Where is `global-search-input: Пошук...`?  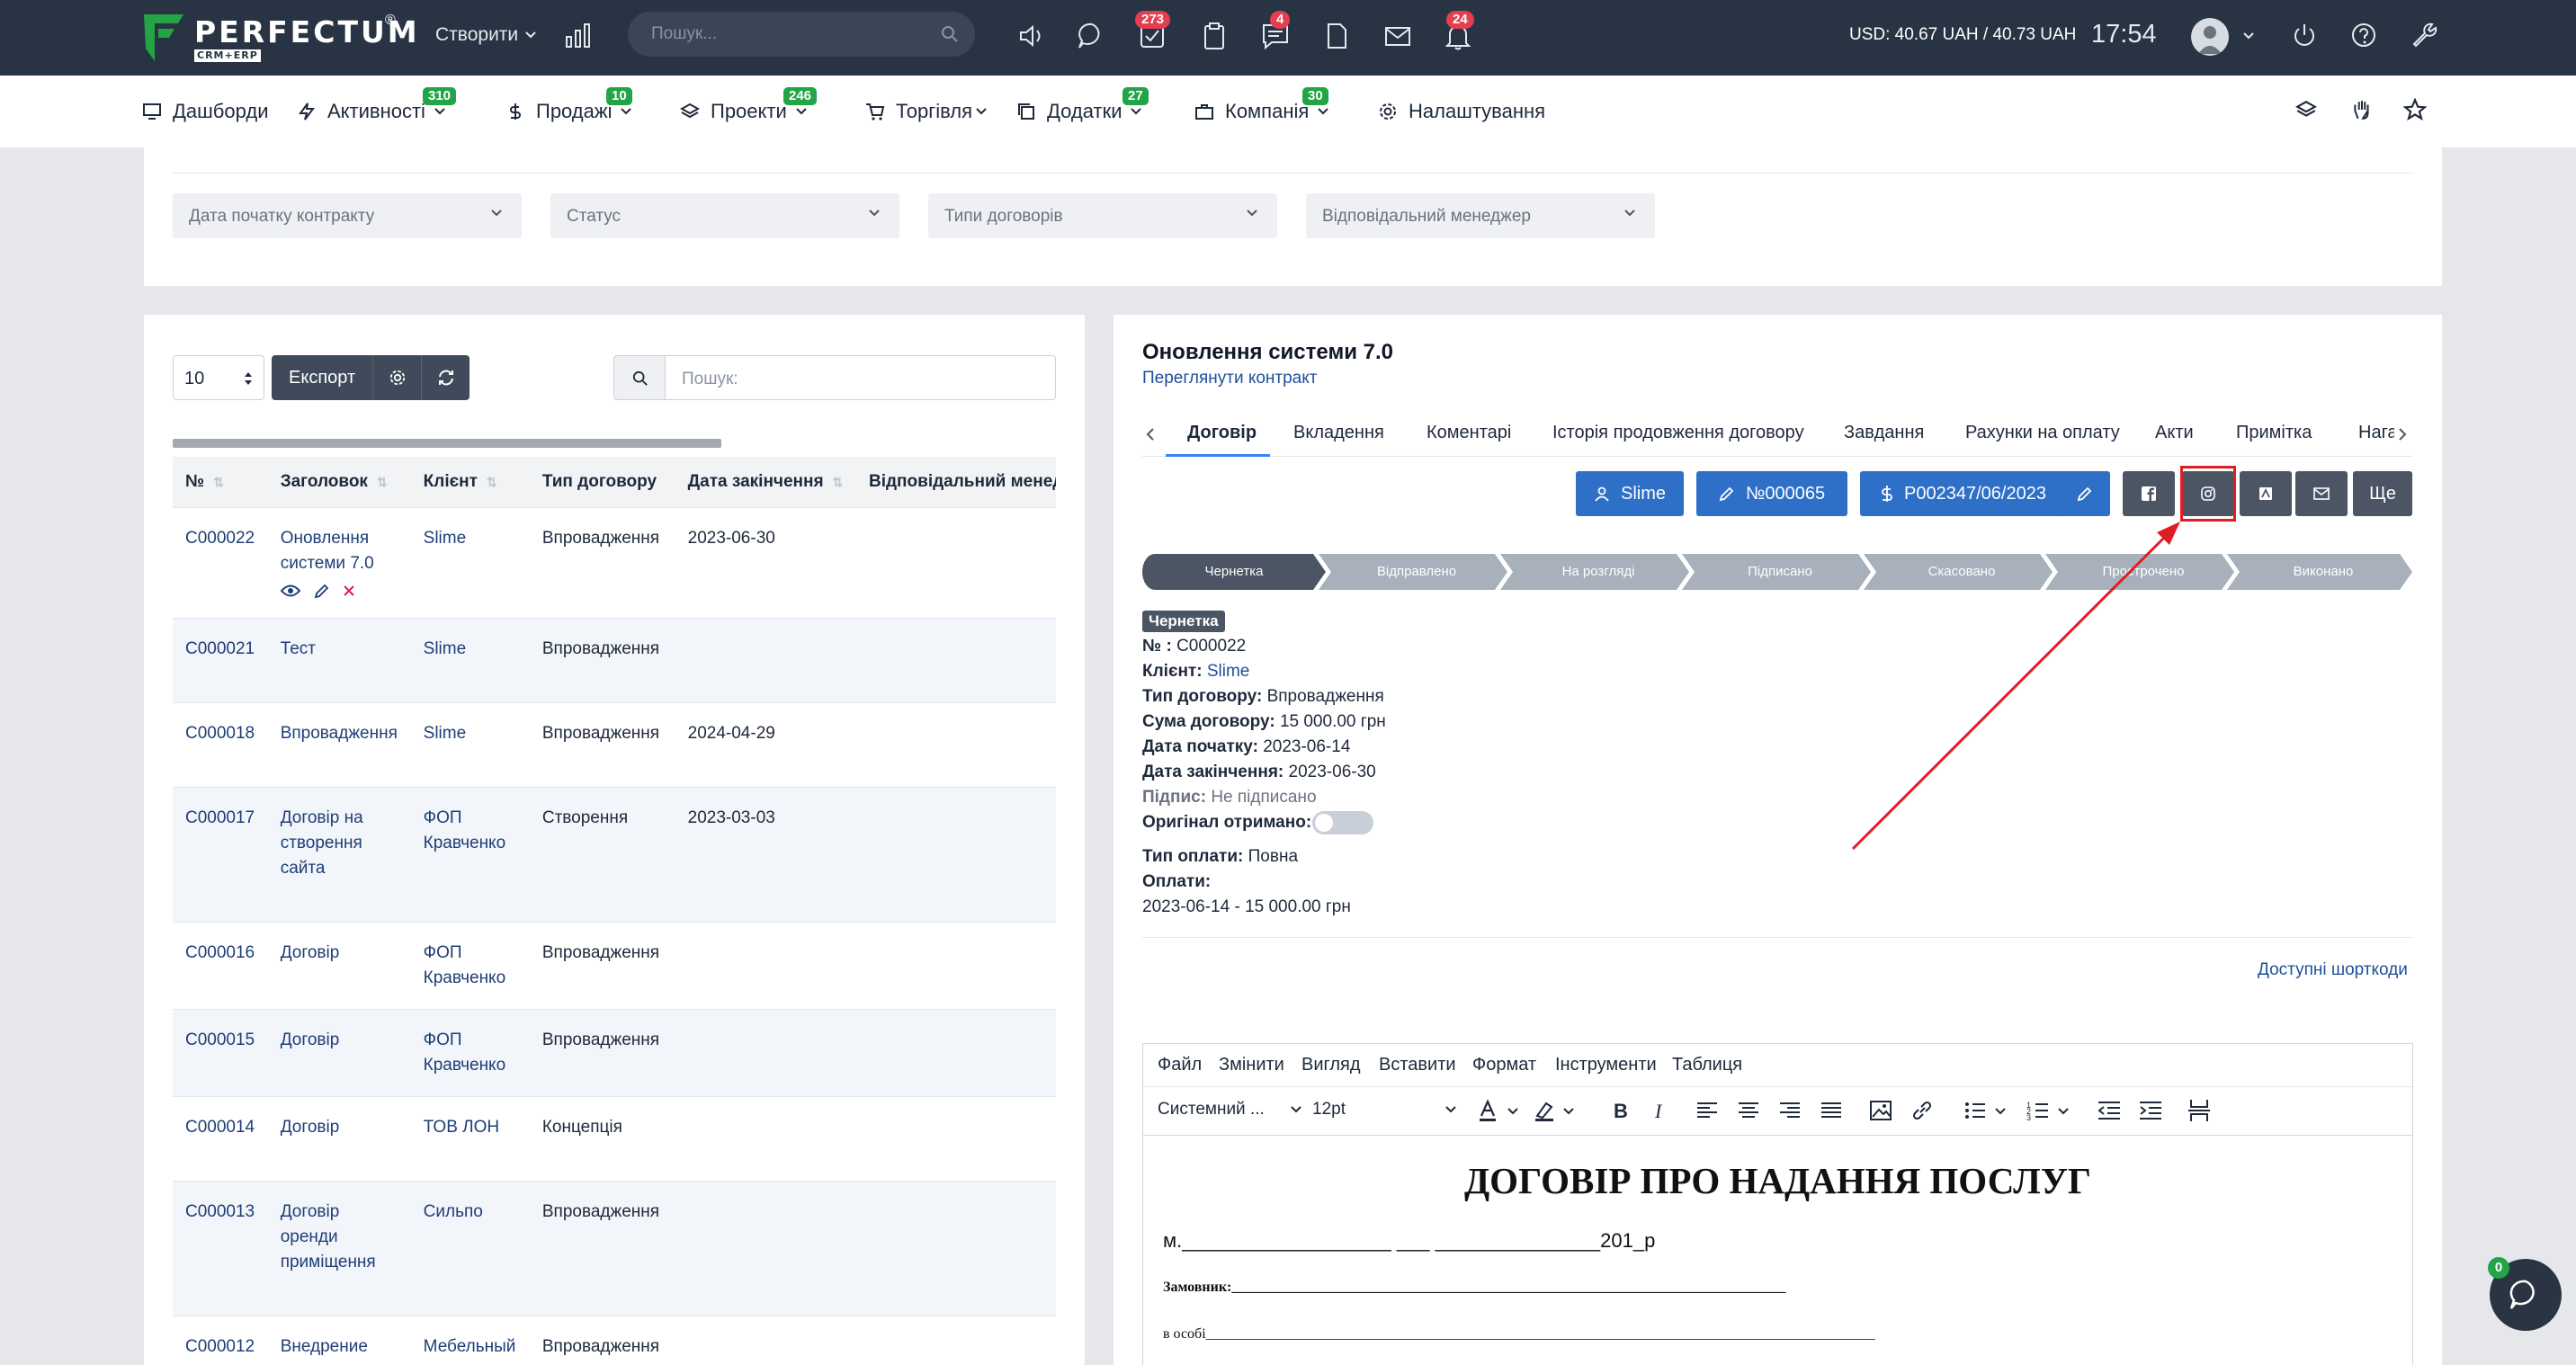
global-search-input: Пошук... is located at coordinates (801, 34).